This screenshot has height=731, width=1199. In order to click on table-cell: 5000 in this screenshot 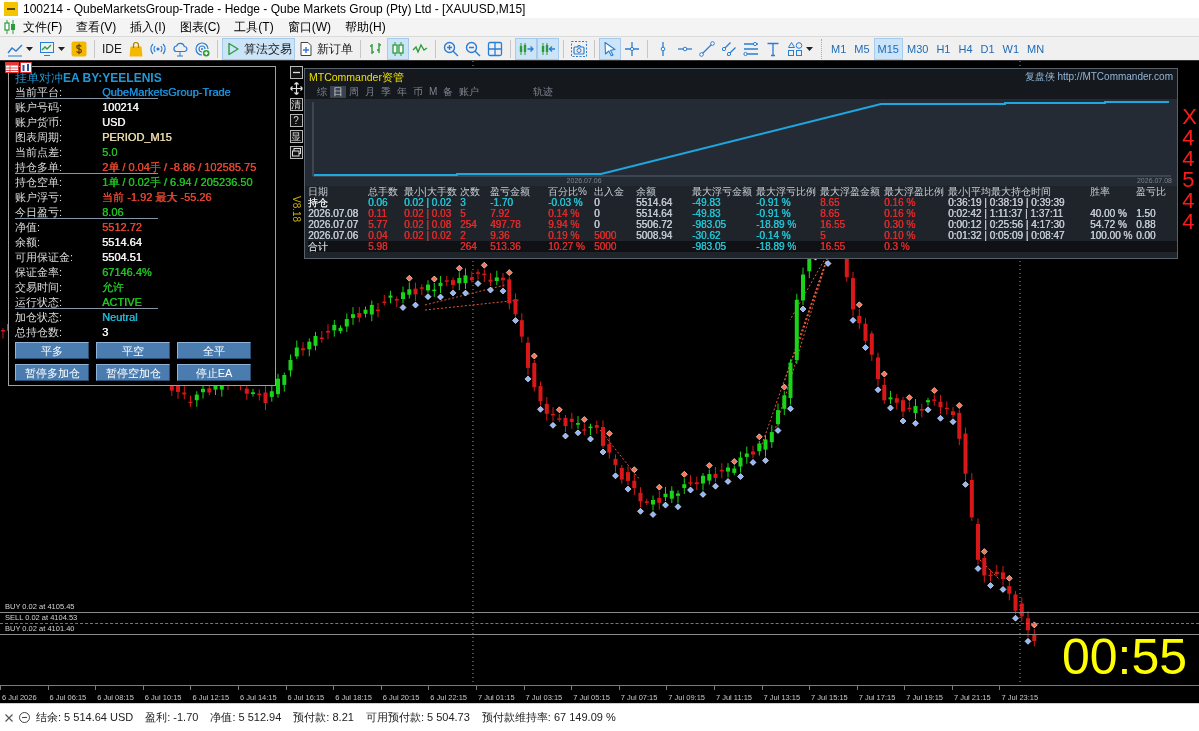, I will do `click(605, 235)`.